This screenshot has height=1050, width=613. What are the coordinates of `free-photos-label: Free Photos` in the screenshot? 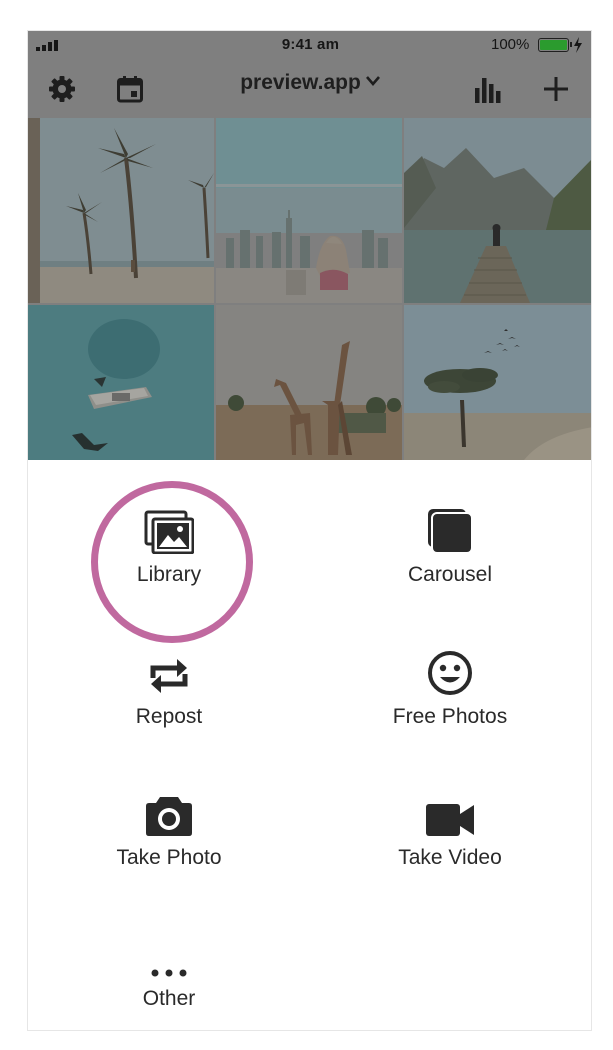 It's located at (450, 716).